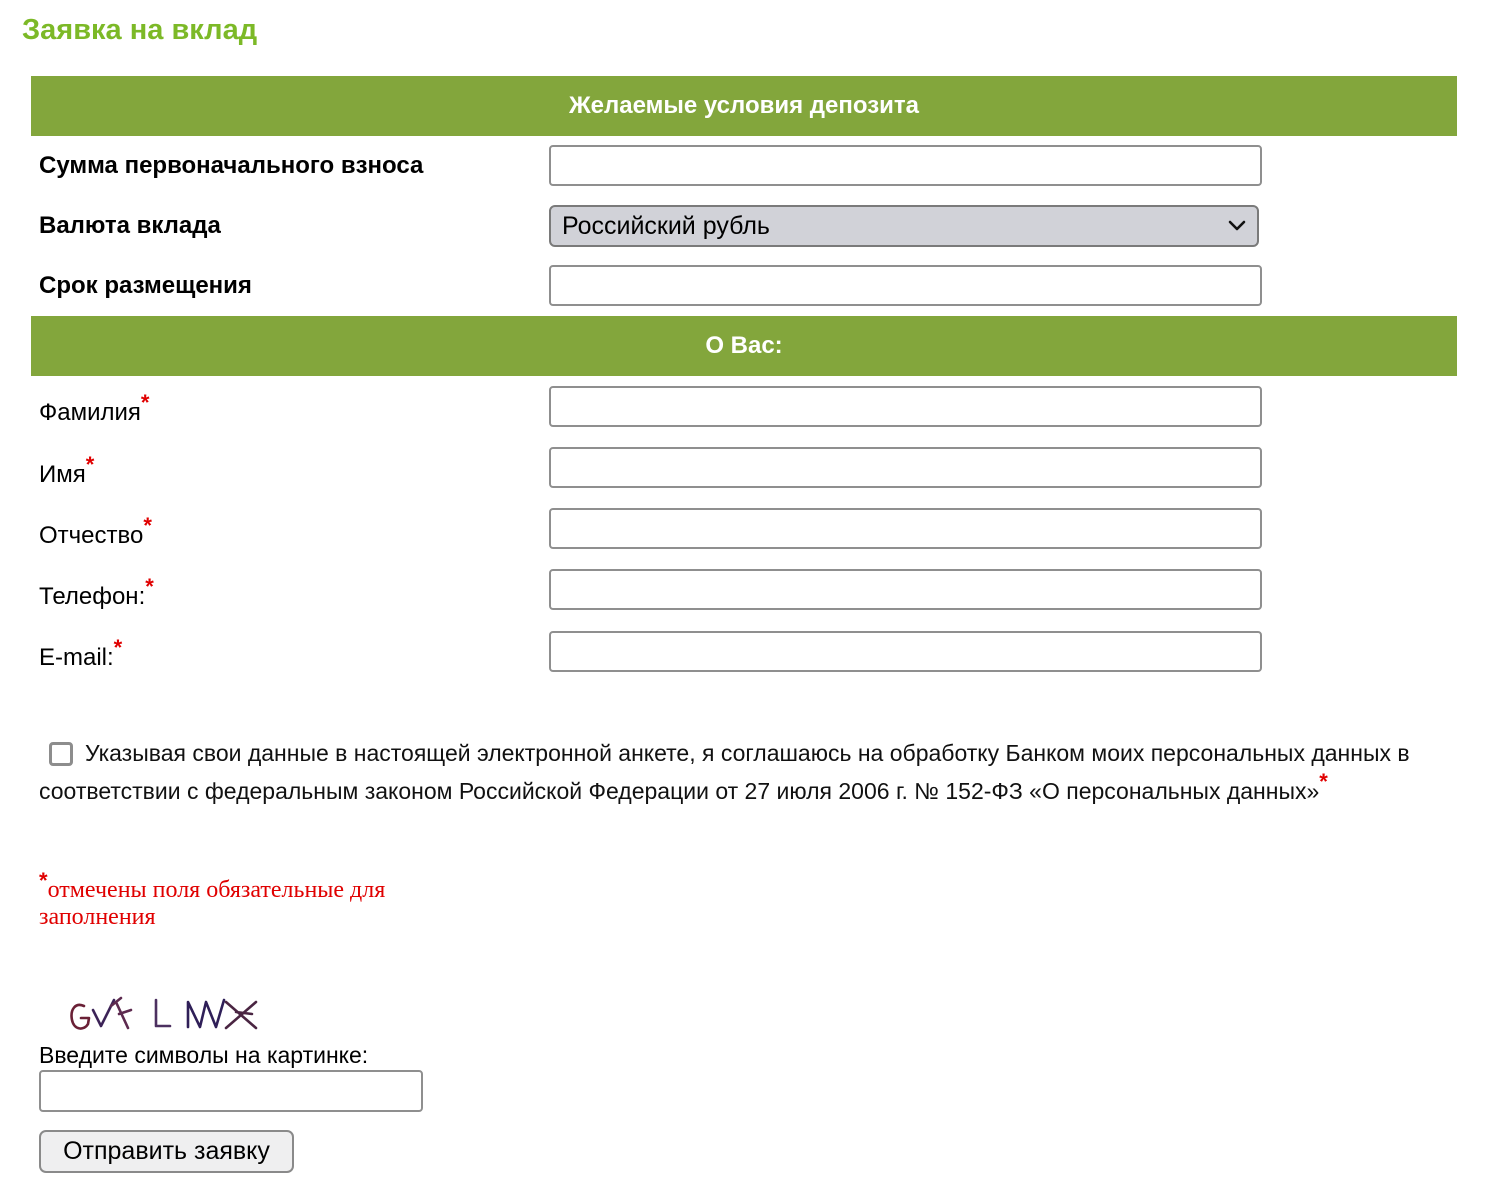 The width and height of the screenshot is (1490, 1194). I want to click on submit-button: Отправить заявку, so click(166, 1151).